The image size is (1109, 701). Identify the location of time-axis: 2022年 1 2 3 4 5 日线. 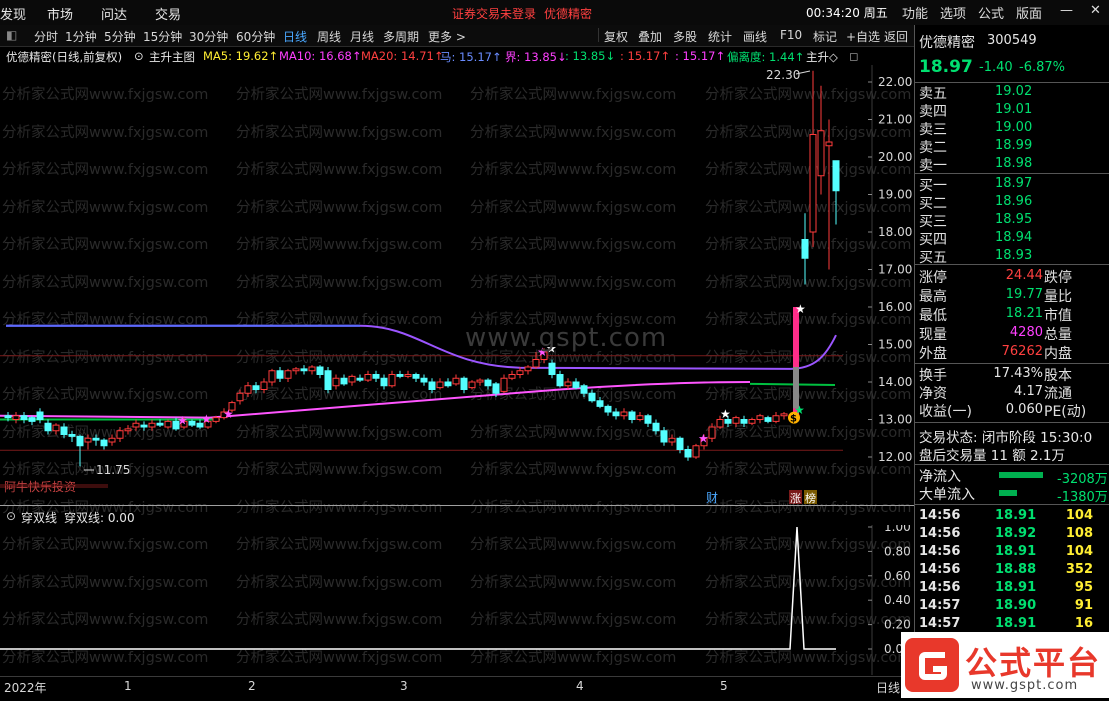
(457, 687).